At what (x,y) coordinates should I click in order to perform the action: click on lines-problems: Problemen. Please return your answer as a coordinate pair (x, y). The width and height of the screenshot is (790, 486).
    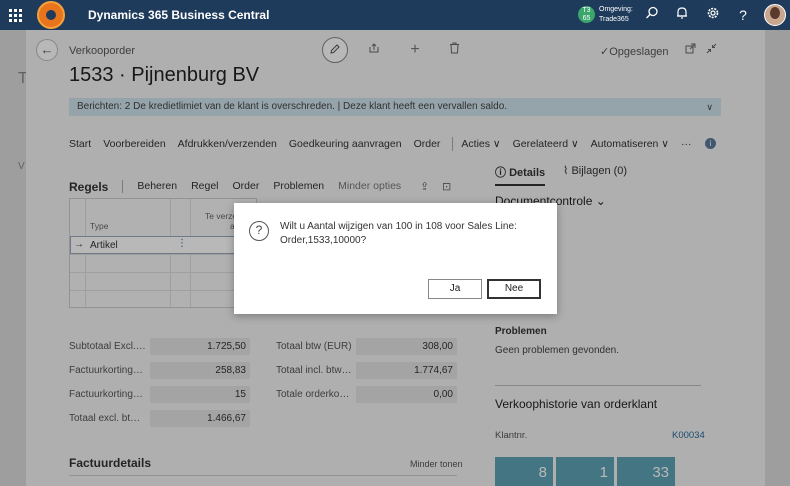
    Looking at the image, I should click on (298, 187).